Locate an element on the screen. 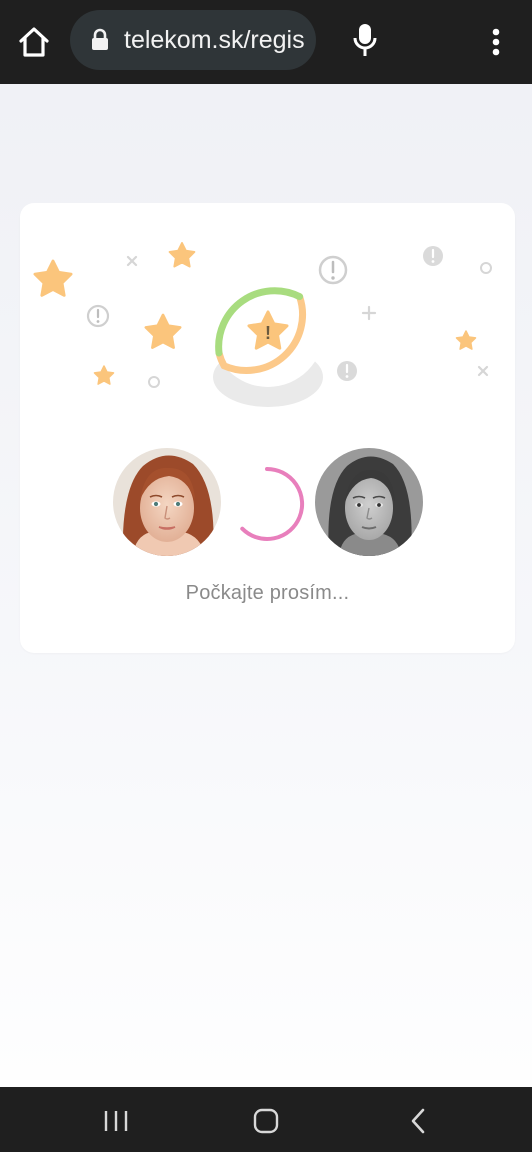 This screenshot has height=1152, width=532. face-comparison is located at coordinates (267, 504).